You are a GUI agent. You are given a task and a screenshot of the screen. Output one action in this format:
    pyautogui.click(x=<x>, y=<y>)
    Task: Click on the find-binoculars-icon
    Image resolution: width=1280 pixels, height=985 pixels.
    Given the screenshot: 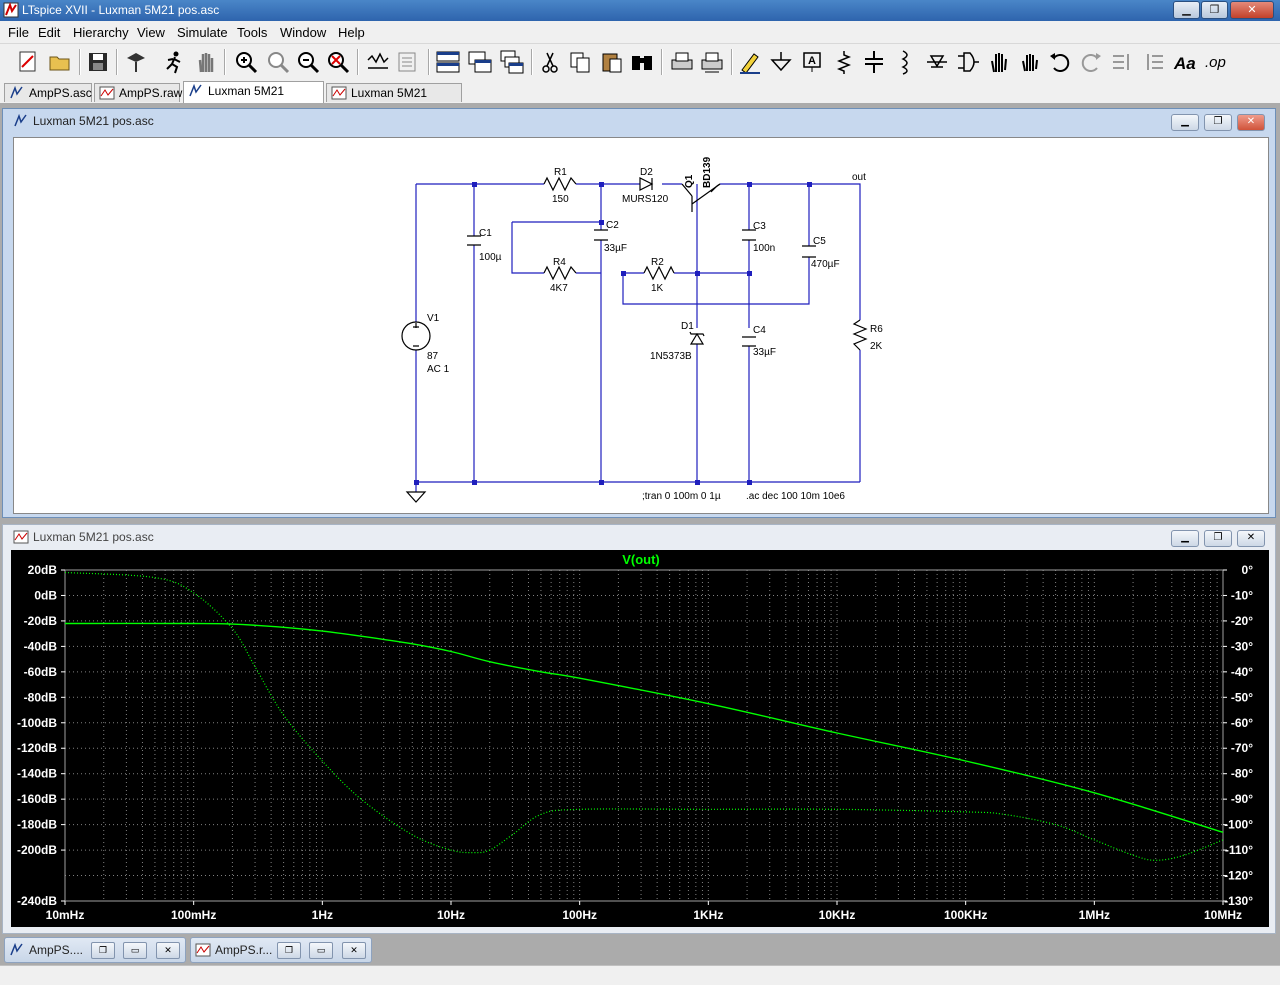 What is the action you would take?
    pyautogui.click(x=642, y=62)
    